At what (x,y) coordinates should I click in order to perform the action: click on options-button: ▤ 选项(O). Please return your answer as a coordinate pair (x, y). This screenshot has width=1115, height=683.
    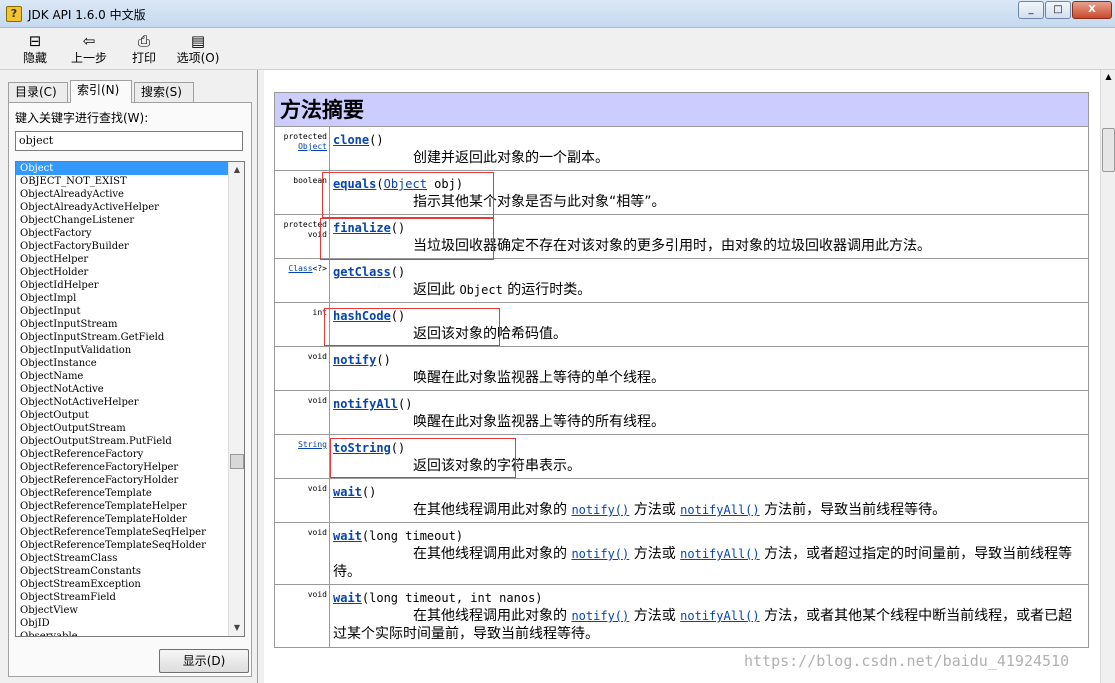
    Looking at the image, I should click on (198, 50).